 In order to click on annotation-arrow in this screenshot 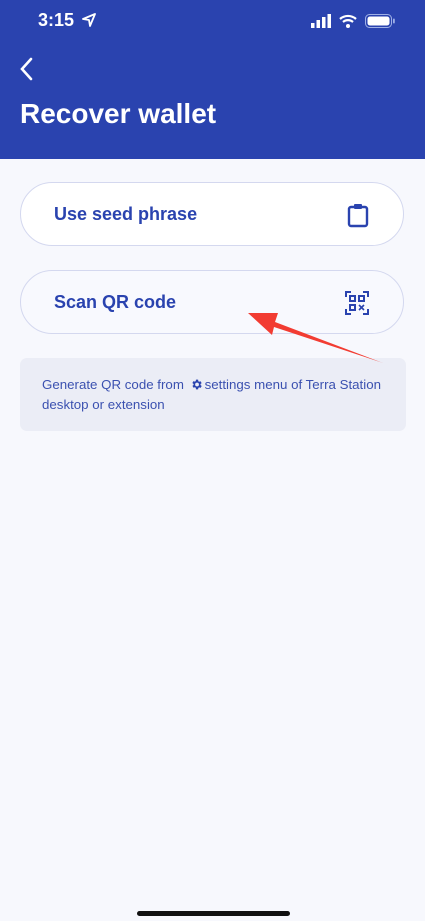, I will do `click(315, 338)`.